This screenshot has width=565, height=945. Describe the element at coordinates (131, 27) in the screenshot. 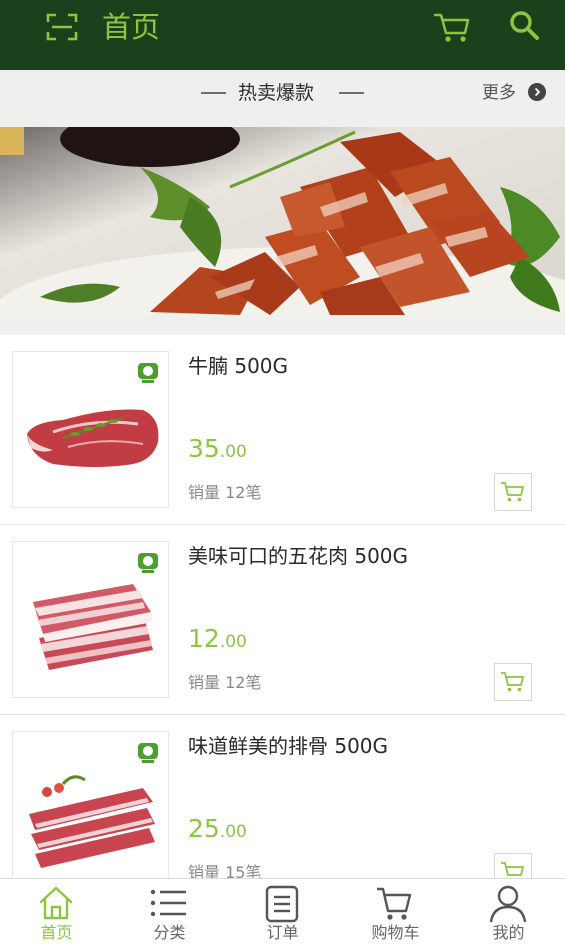

I see `page-title: 首页` at that location.